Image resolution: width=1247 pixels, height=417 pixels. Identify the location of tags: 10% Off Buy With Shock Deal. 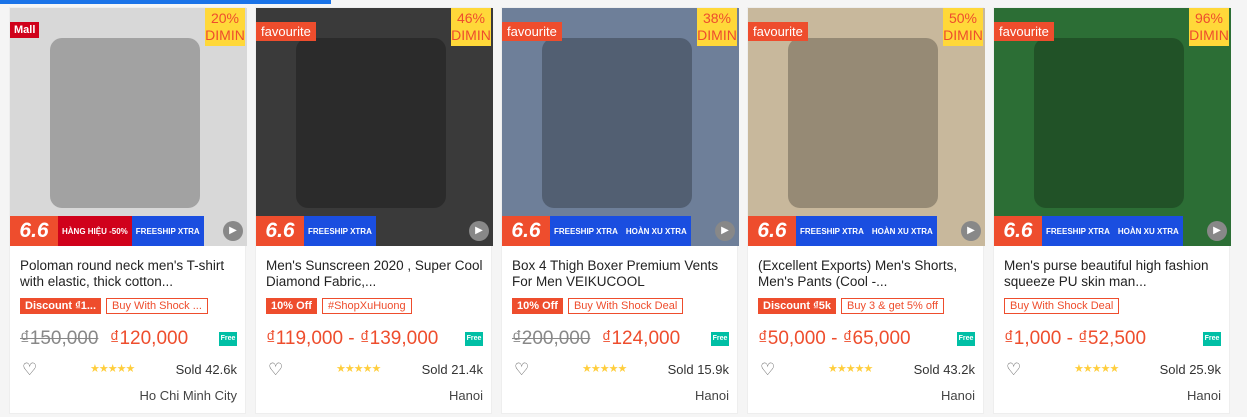
(598, 306).